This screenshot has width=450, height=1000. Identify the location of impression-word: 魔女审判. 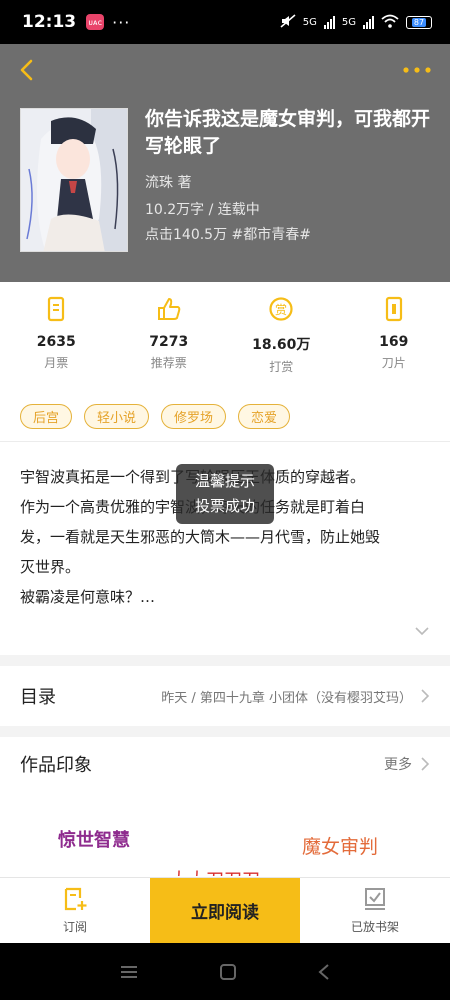
(340, 845).